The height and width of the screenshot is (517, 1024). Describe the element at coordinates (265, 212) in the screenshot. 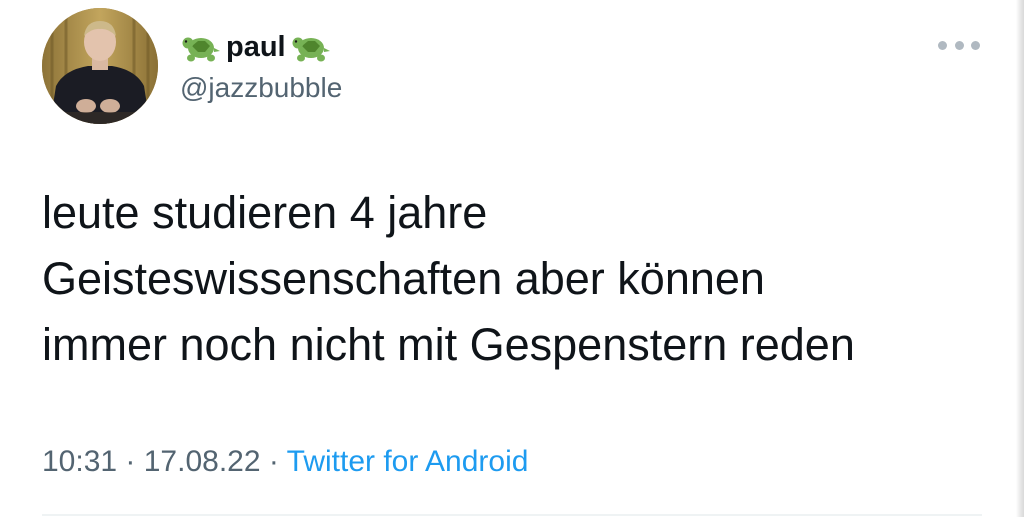

I see `tweet-text-line: leute studieren 4 jahre` at that location.